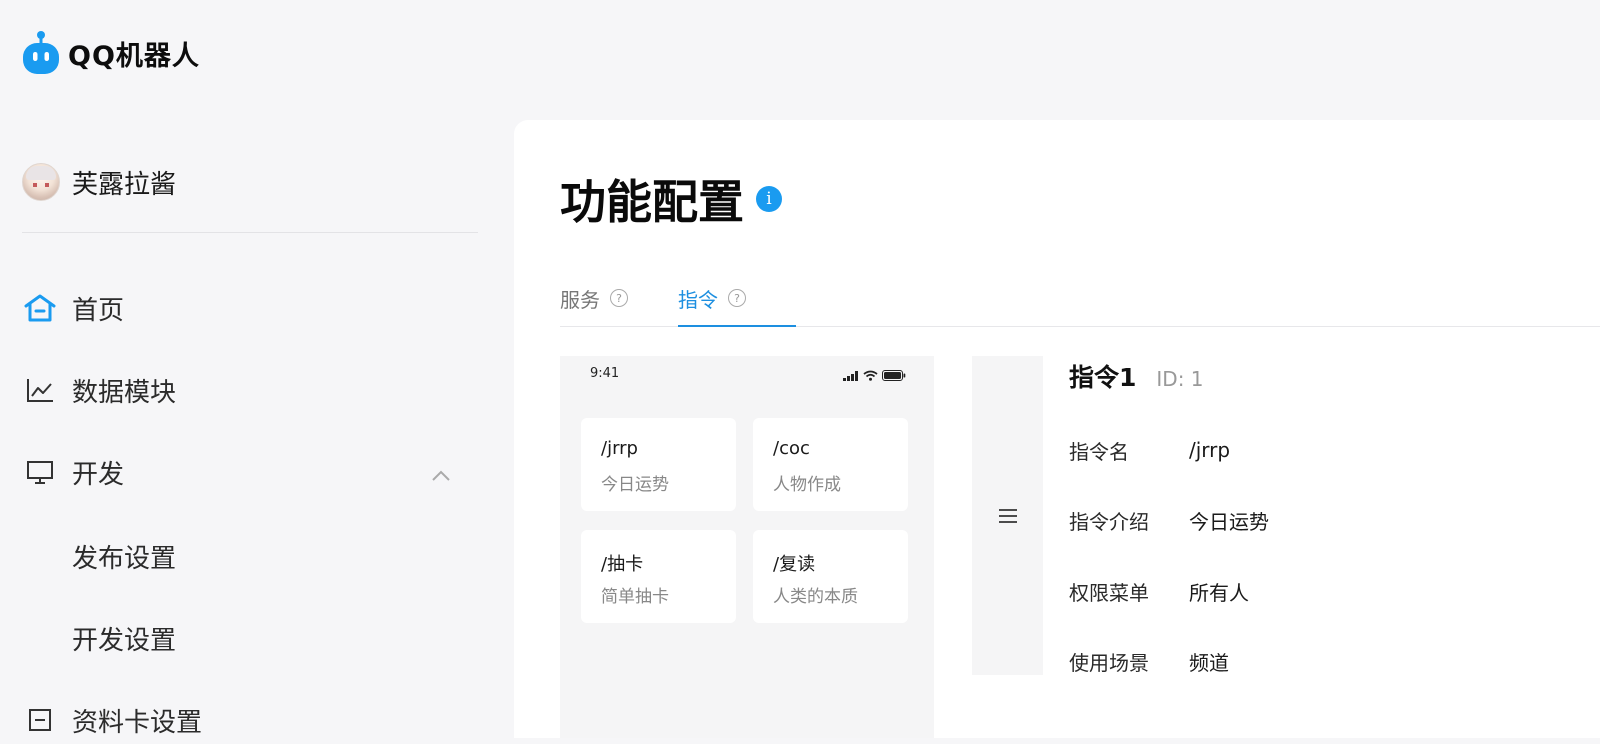 The width and height of the screenshot is (1600, 744). Describe the element at coordinates (830, 576) in the screenshot. I see `command-card: /复读 人类的本质` at that location.